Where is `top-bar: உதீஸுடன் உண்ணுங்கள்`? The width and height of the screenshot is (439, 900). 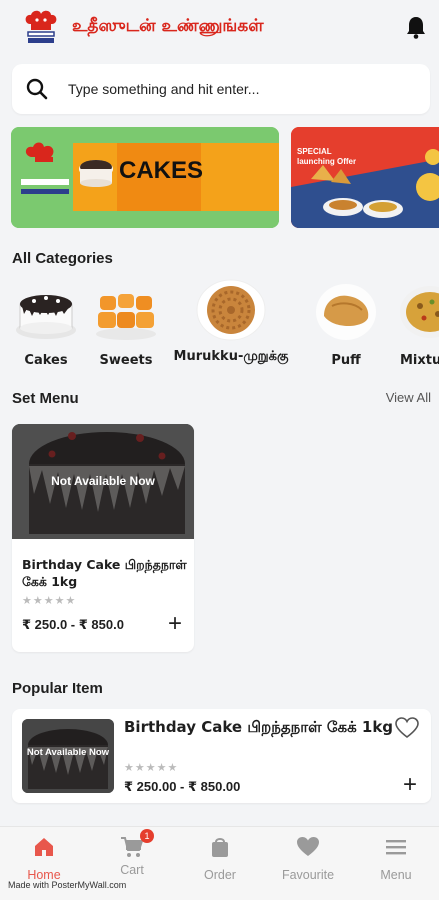 top-bar: உதீஸுடன் உண்ணுங்கள் is located at coordinates (219, 28).